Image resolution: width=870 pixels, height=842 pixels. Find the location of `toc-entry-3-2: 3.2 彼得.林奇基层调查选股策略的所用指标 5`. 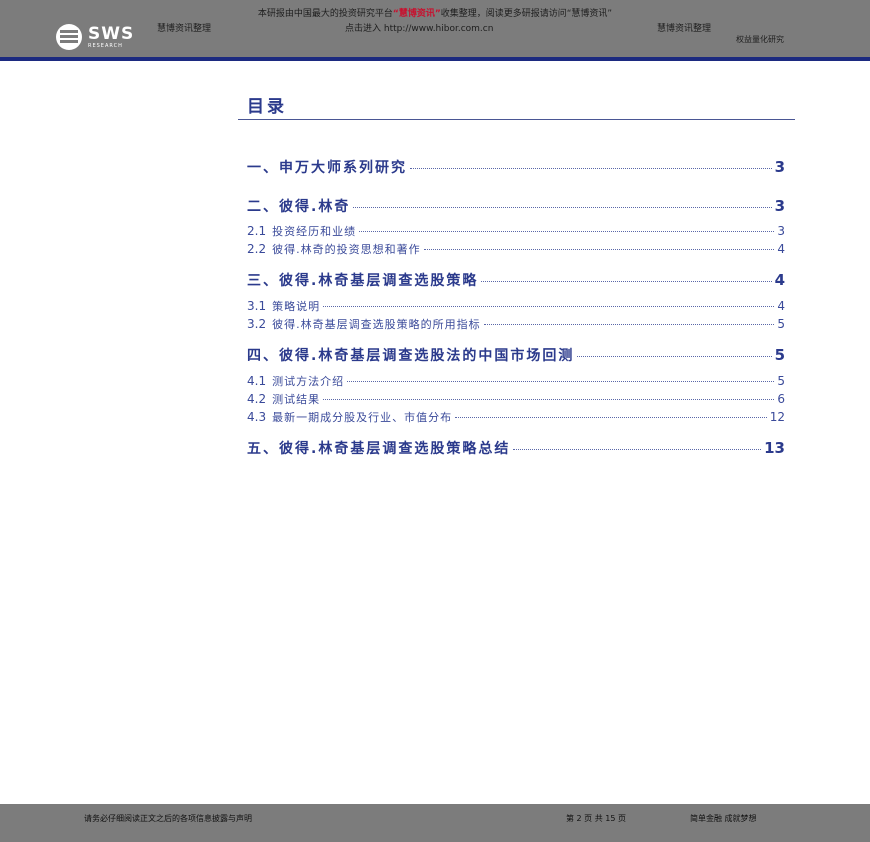

toc-entry-3-2: 3.2 彼得.林奇基层调查选股策略的所用指标 5 is located at coordinates (516, 324).